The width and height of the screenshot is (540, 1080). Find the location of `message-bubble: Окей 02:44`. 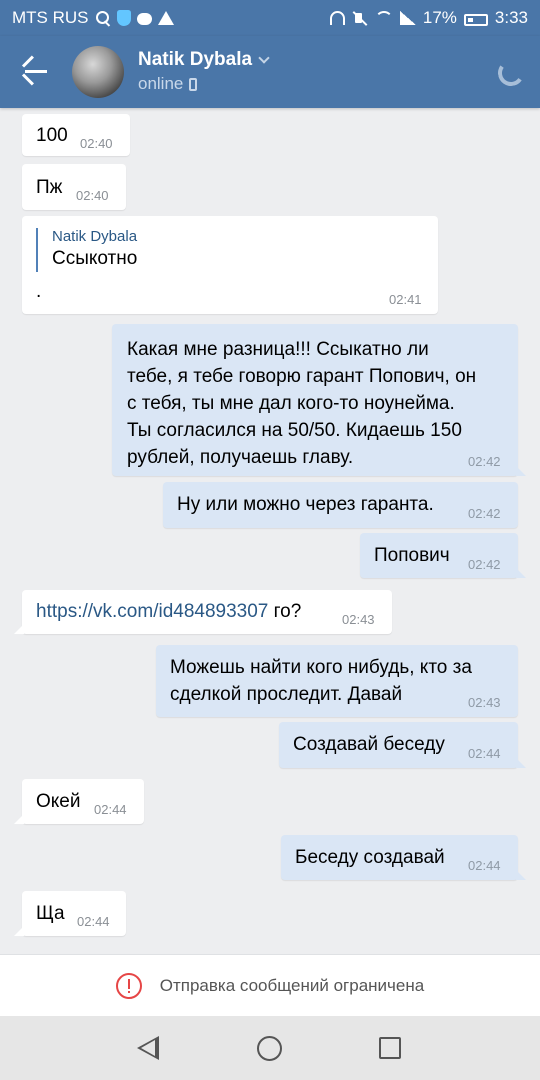

message-bubble: Окей 02:44 is located at coordinates (79, 801).